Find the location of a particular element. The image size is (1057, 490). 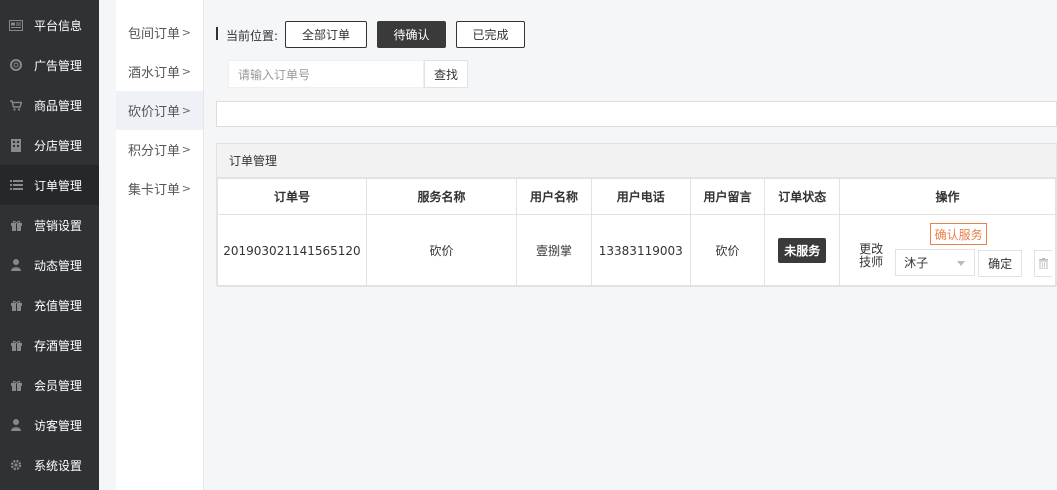

change-tech-line: 技师 is located at coordinates (871, 262).